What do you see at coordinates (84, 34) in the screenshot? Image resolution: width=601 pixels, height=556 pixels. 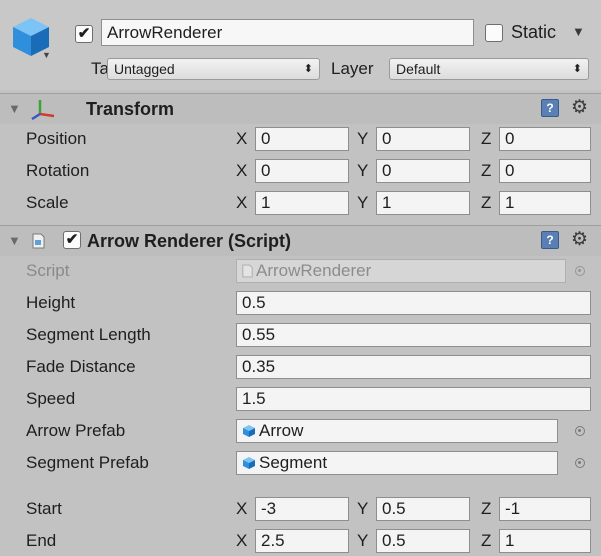 I see `active-checkbox: ✔` at bounding box center [84, 34].